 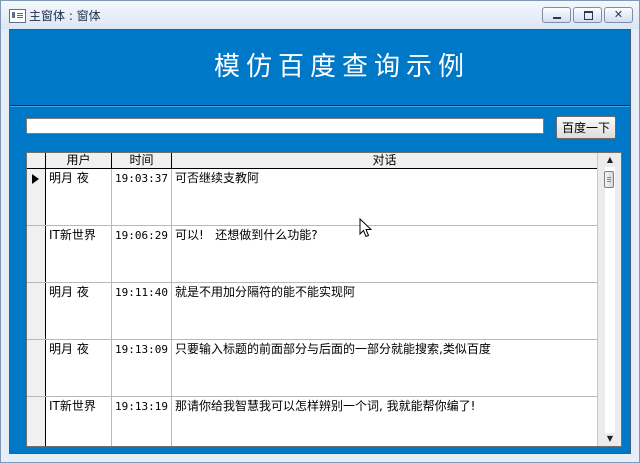 I want to click on cell-message: 那请你给我智慧我可以怎样辨别一个词, 我就能帮你编了!, so click(x=384, y=421).